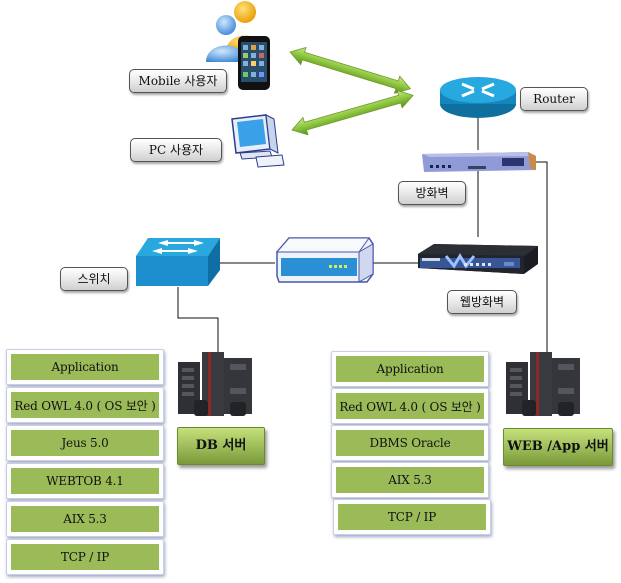 The width and height of the screenshot is (621, 583). I want to click on network-switch-icon, so click(178, 262).